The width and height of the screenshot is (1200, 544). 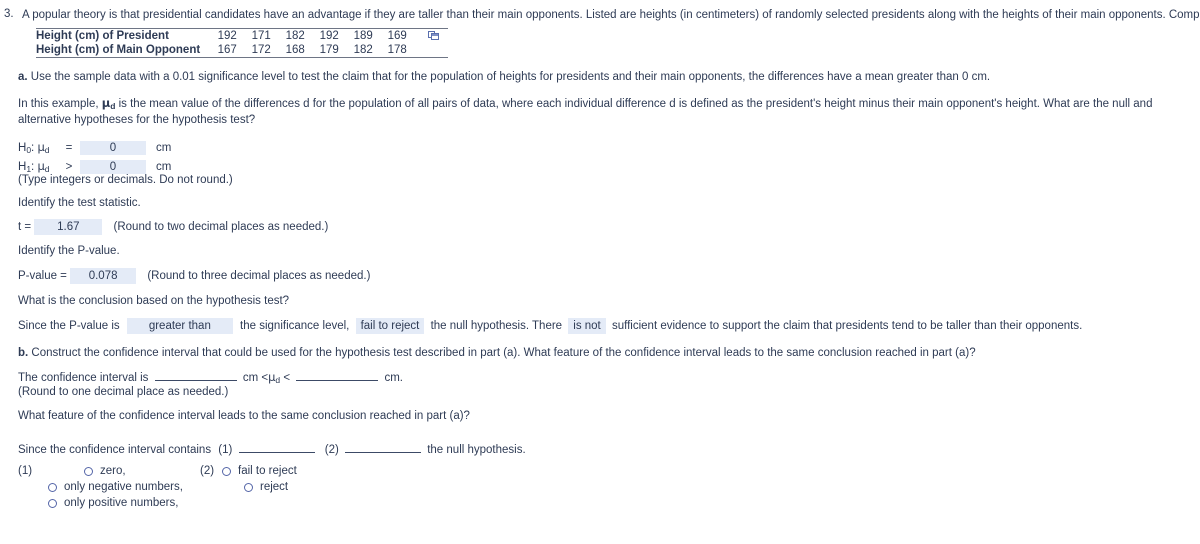 What do you see at coordinates (274, 487) in the screenshot?
I see `choice-2-label-2: reject` at bounding box center [274, 487].